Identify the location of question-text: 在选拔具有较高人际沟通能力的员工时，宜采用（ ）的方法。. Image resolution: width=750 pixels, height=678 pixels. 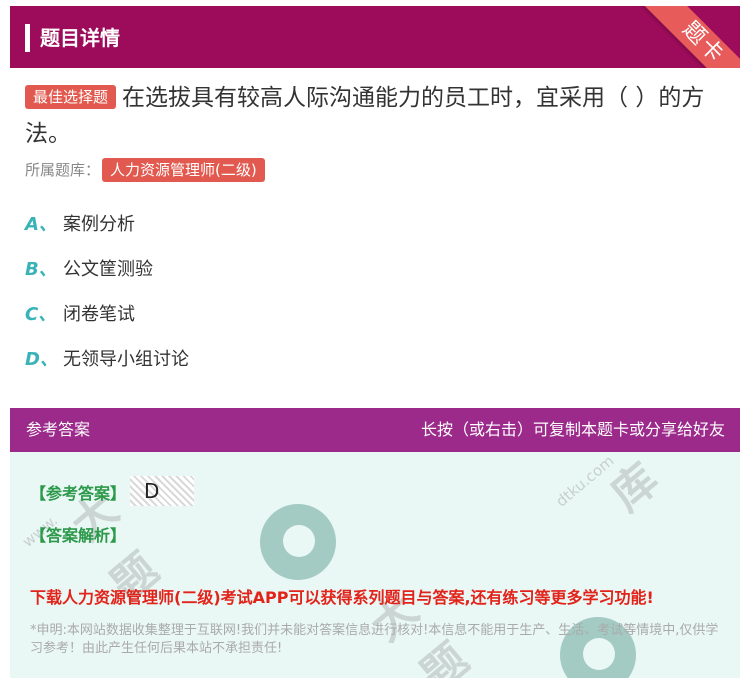
(365, 116).